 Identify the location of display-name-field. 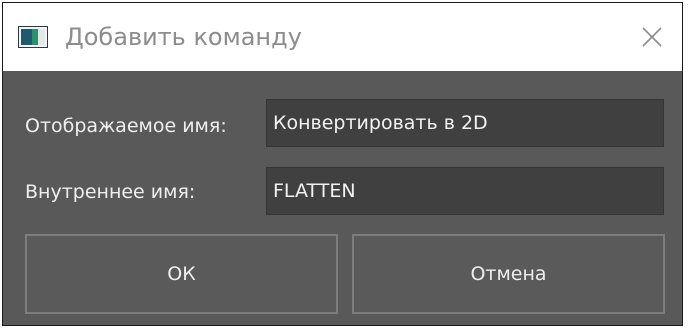
(465, 123).